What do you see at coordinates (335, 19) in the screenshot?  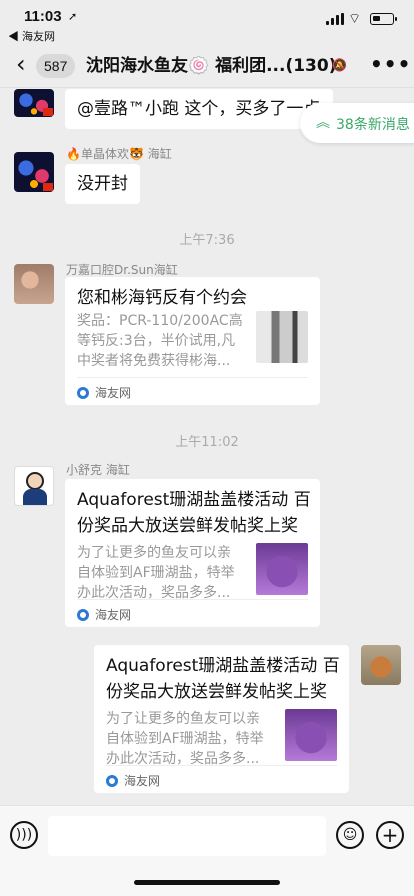 I see `signal-icon` at bounding box center [335, 19].